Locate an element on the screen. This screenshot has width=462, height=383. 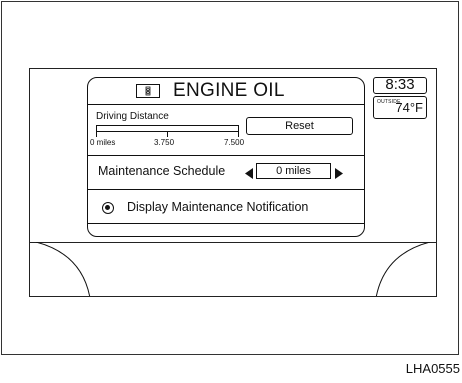
notification-radio is located at coordinates (108, 208).